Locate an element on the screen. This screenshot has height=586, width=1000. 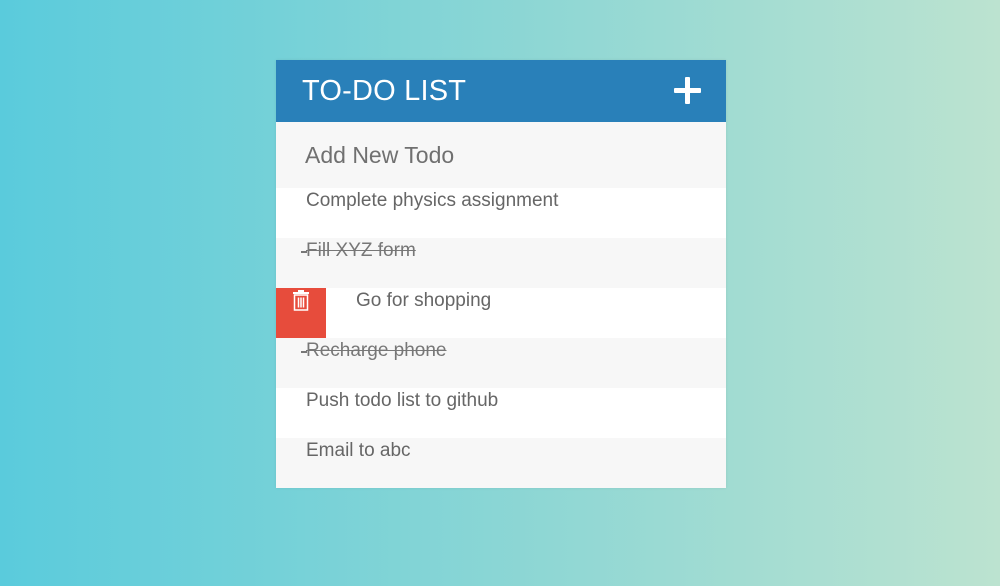
plus-icon is located at coordinates (688, 91).